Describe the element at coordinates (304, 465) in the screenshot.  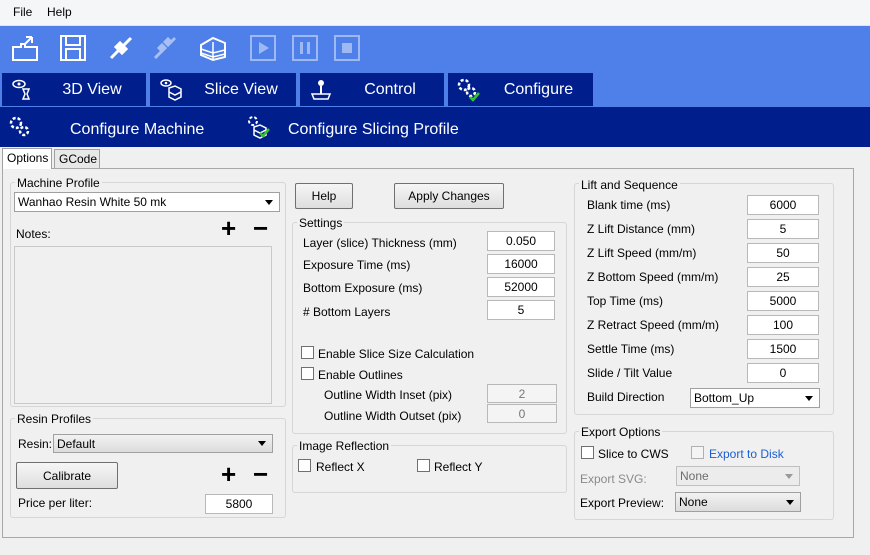
I see `reflect-x-checkbox` at that location.